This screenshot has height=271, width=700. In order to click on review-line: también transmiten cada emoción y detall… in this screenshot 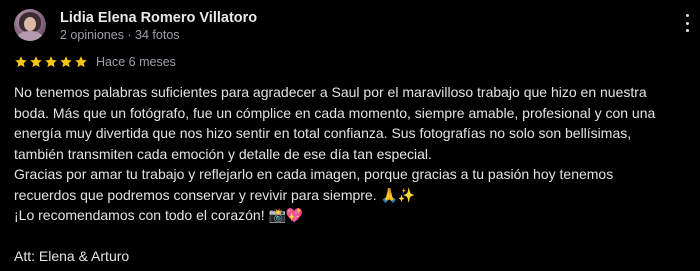, I will do `click(223, 153)`.